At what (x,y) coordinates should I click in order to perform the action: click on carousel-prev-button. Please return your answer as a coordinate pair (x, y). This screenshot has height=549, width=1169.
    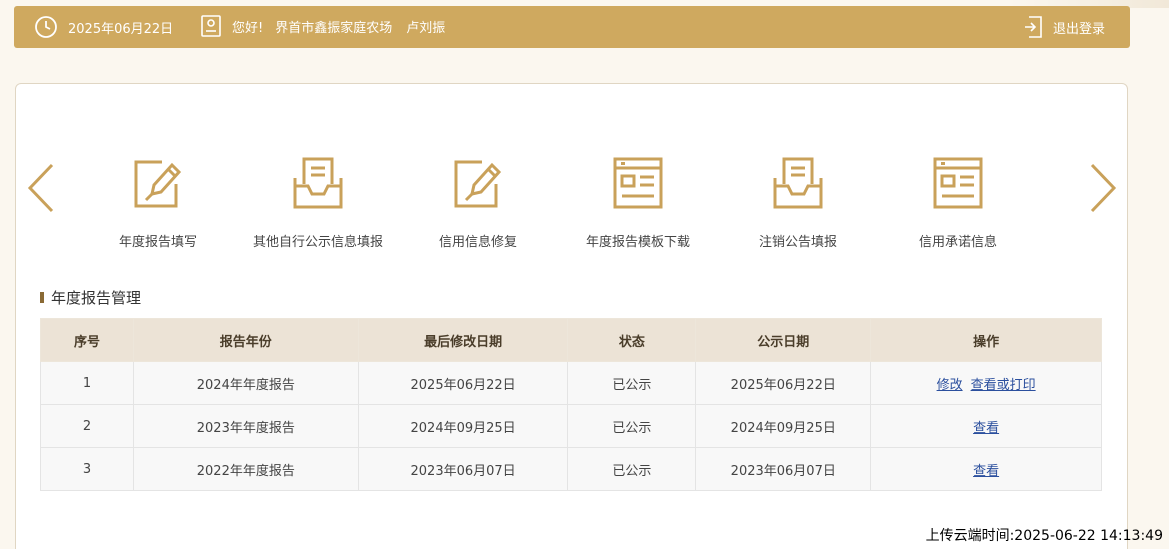
    Looking at the image, I should click on (41, 188).